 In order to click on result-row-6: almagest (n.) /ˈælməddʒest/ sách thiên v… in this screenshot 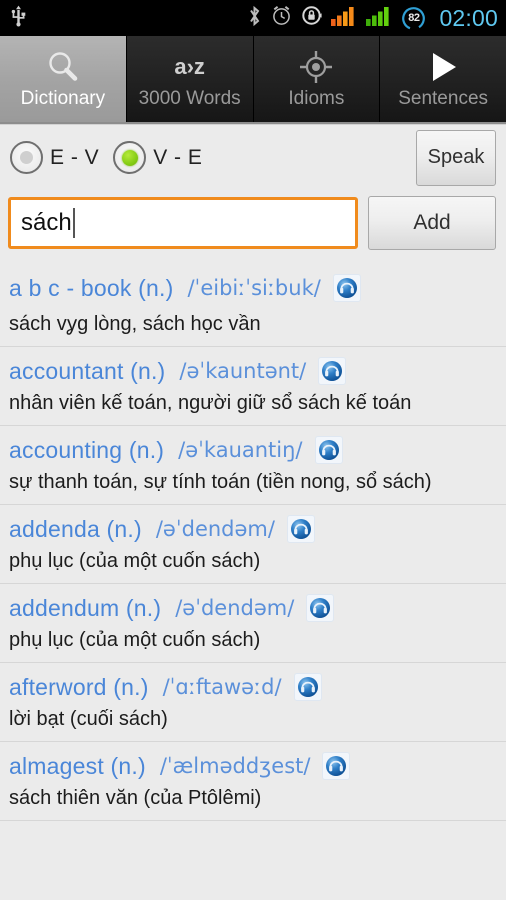, I will do `click(253, 781)`.